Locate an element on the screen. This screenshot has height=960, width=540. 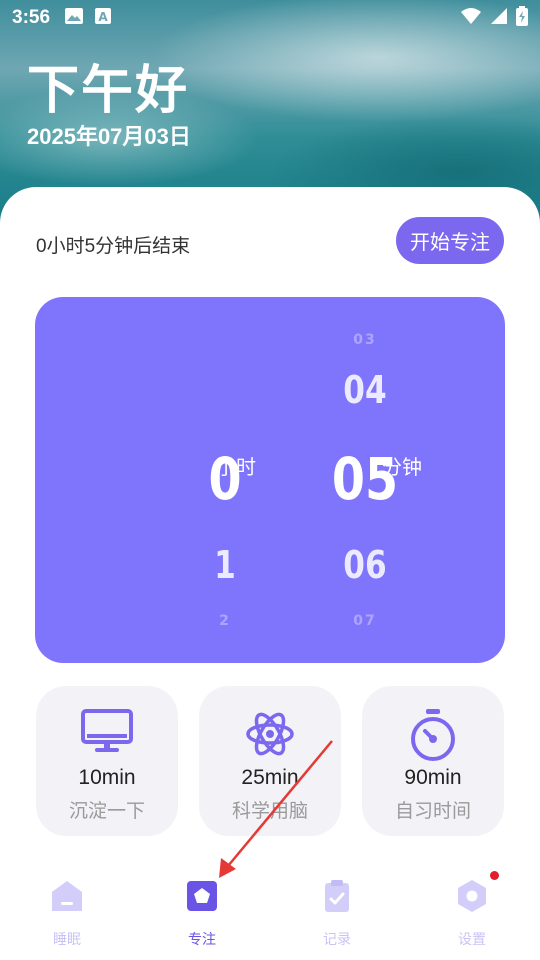
svg-text: A is located at coordinates (103, 17).